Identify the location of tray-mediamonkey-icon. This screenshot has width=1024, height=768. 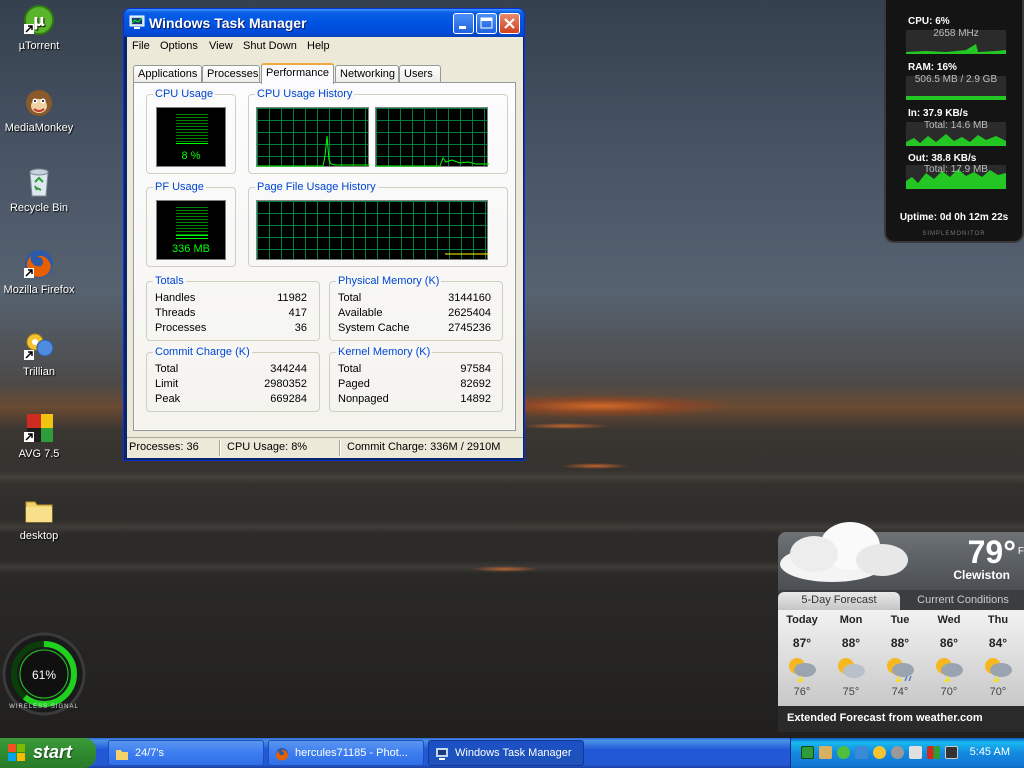
(825, 752).